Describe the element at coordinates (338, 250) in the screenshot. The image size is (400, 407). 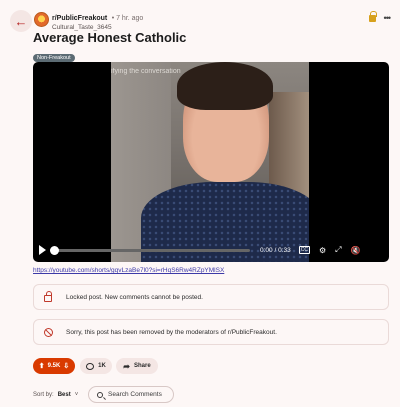
I see `fullscreen-icon: ⤢` at that location.